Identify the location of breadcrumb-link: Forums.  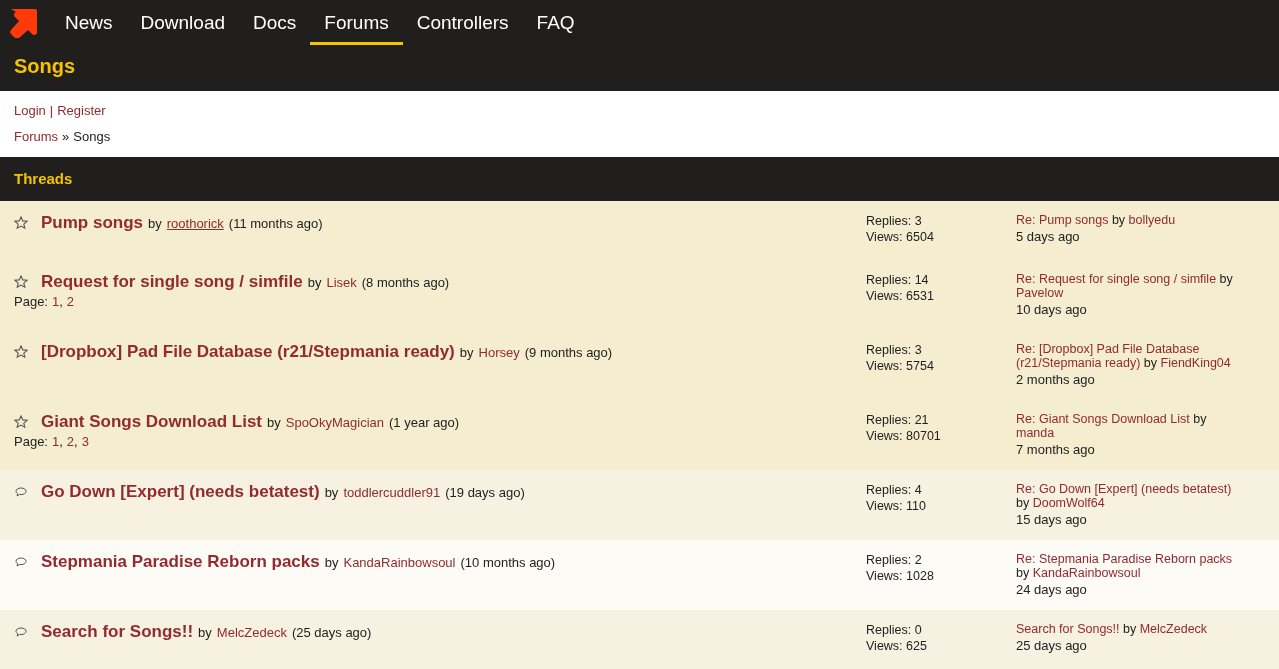
(36, 136).